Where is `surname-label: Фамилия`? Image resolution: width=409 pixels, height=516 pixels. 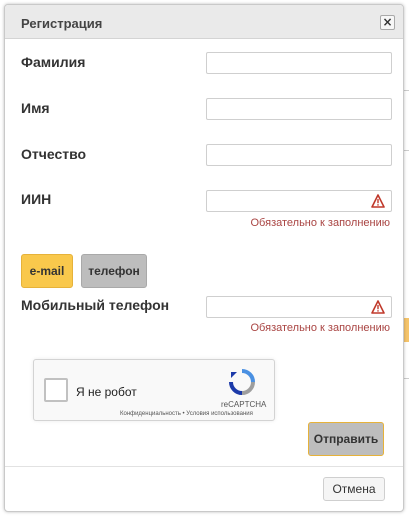 surname-label: Фамилия is located at coordinates (53, 62).